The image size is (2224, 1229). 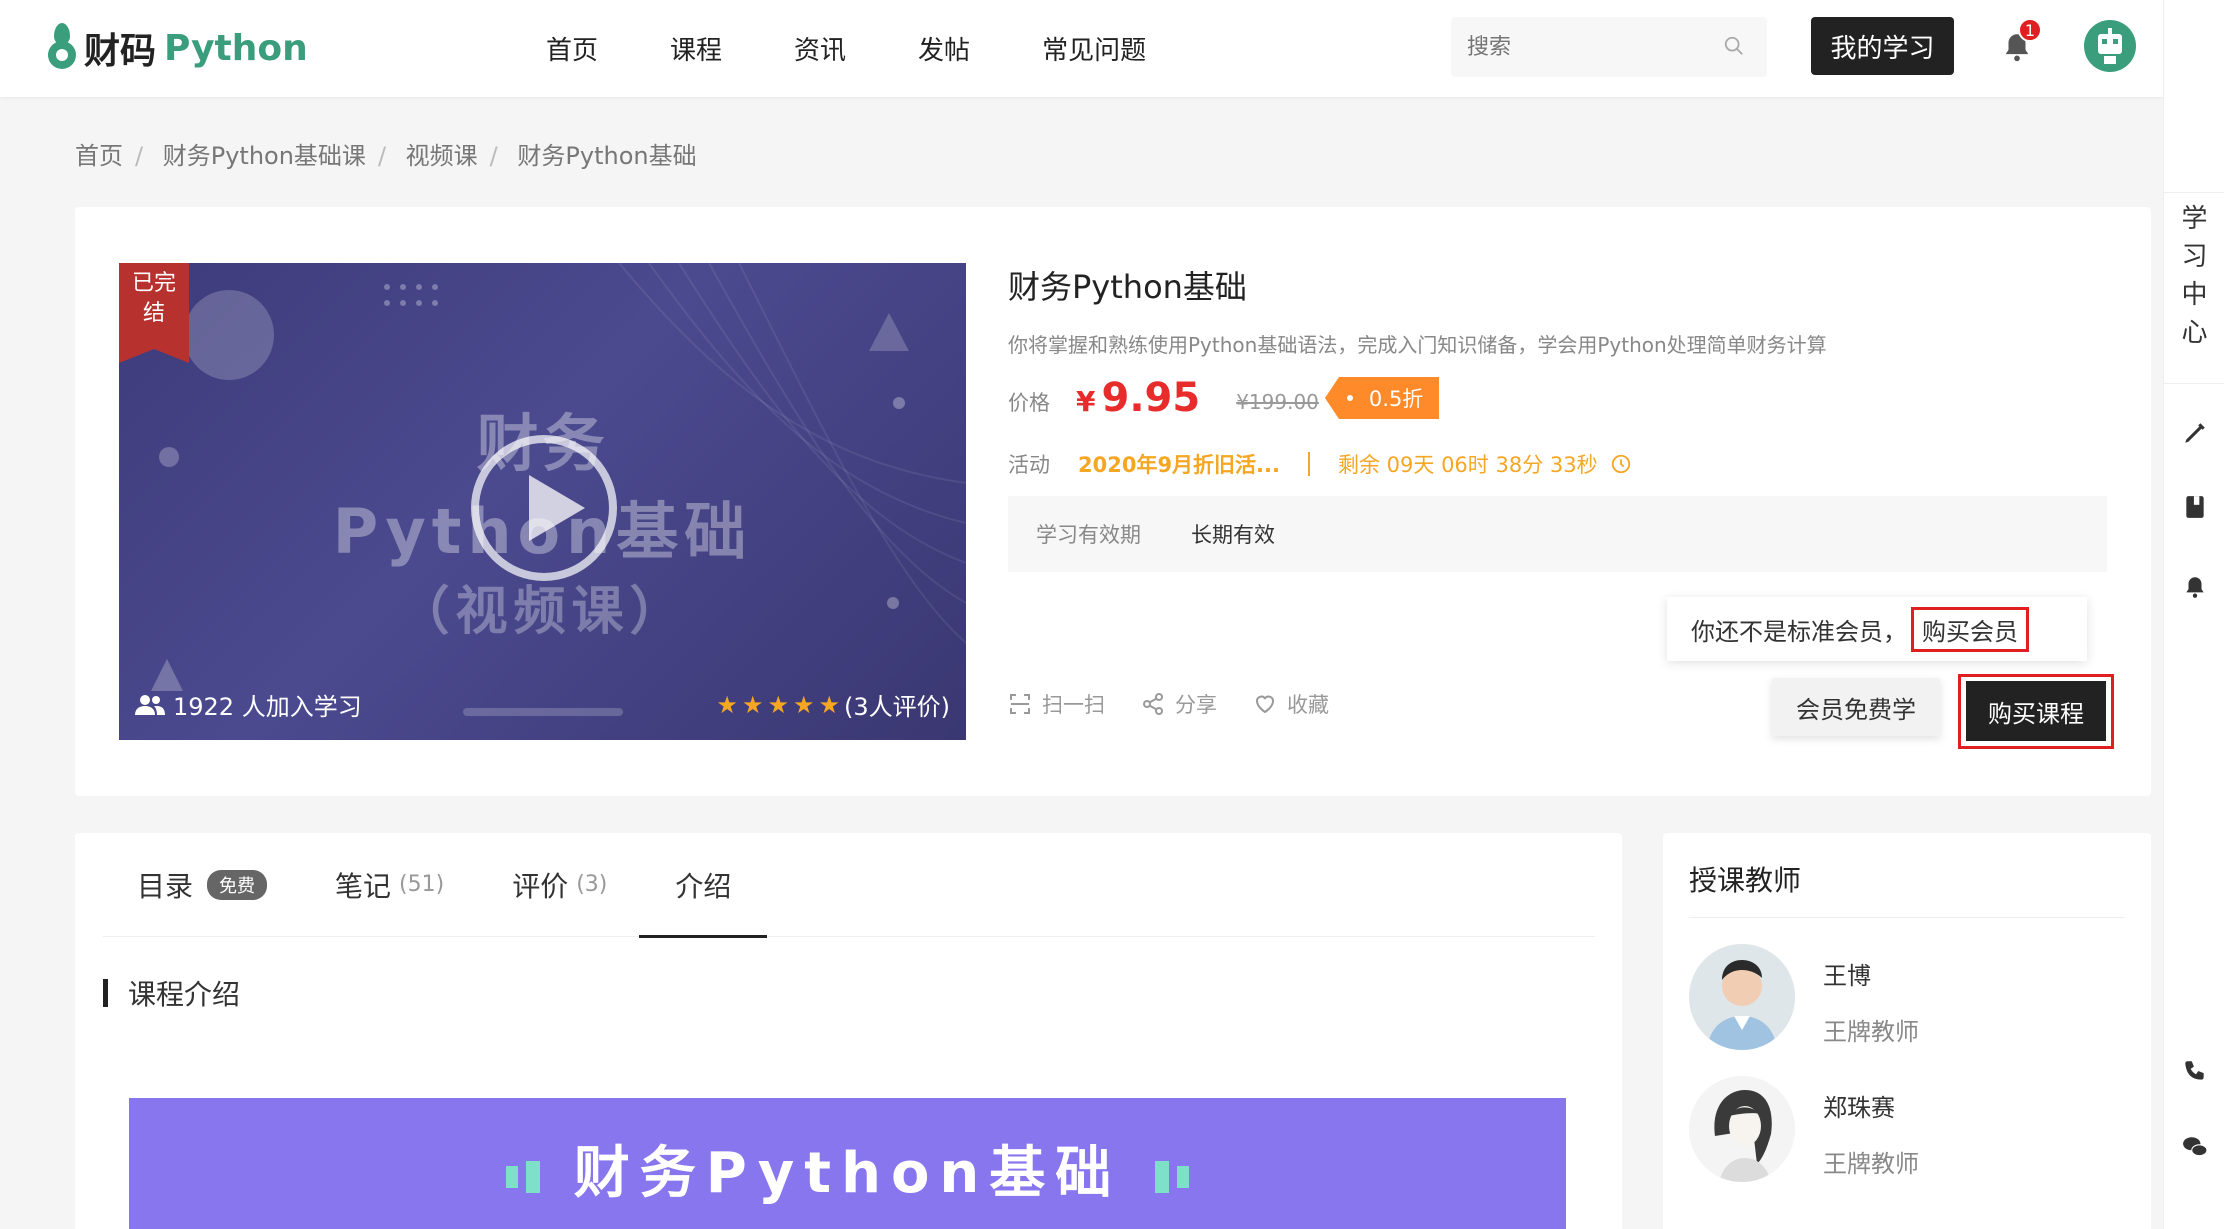 I want to click on member-tip-text: 你还不是标准会员，, so click(x=1799, y=631).